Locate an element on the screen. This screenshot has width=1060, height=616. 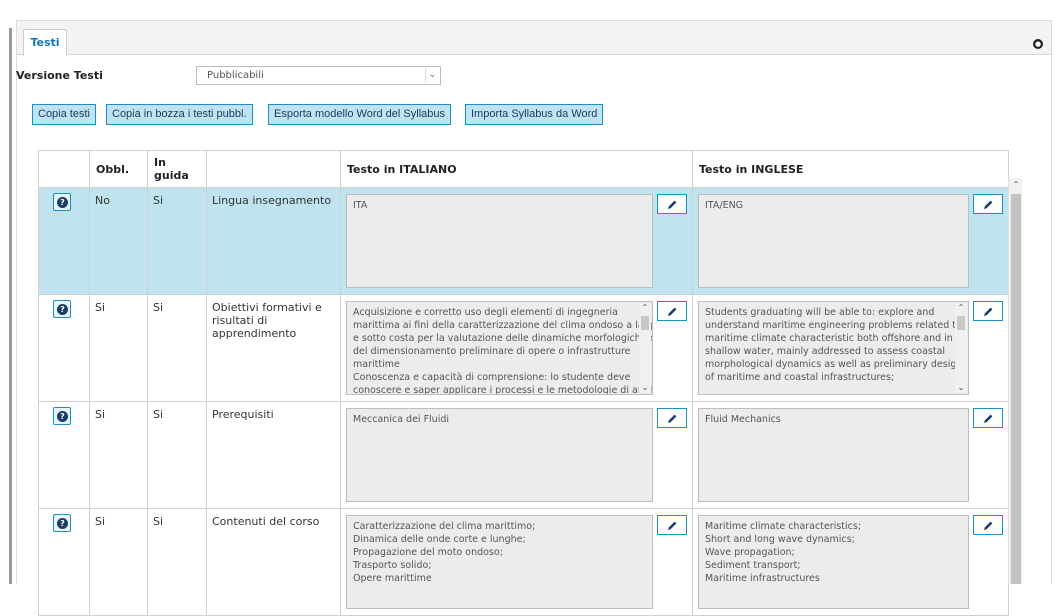
scroll-up-icon: ⌃ is located at coordinates (1016, 184).